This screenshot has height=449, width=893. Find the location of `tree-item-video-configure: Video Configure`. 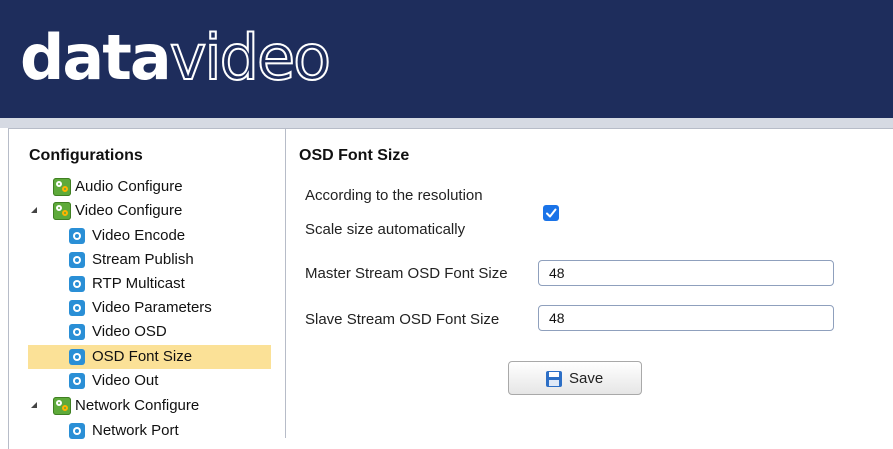

tree-item-video-configure: Video Configure is located at coordinates (152, 211).